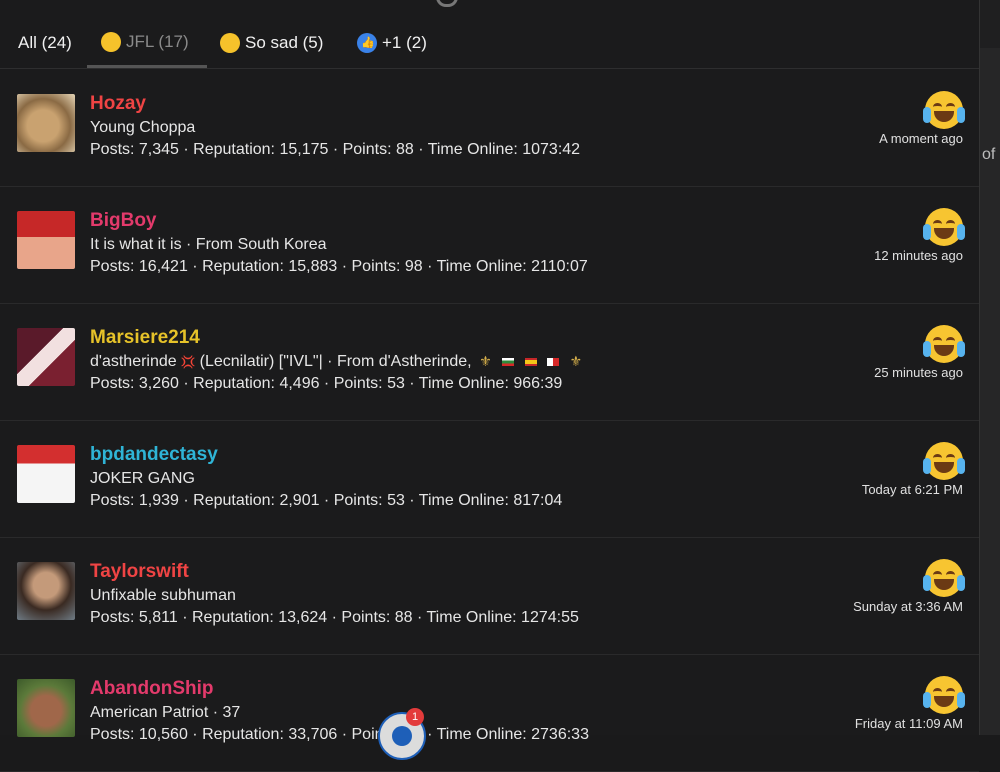 This screenshot has height=772, width=1000. What do you see at coordinates (404, 42) in the screenshot?
I see `tab-plus-one-label: +1 (2)` at bounding box center [404, 42].